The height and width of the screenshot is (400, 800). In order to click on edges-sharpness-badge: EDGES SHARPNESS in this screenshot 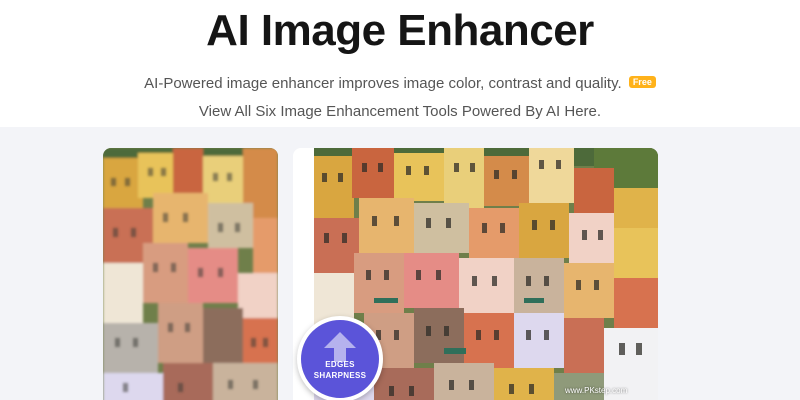, I will do `click(340, 358)`.